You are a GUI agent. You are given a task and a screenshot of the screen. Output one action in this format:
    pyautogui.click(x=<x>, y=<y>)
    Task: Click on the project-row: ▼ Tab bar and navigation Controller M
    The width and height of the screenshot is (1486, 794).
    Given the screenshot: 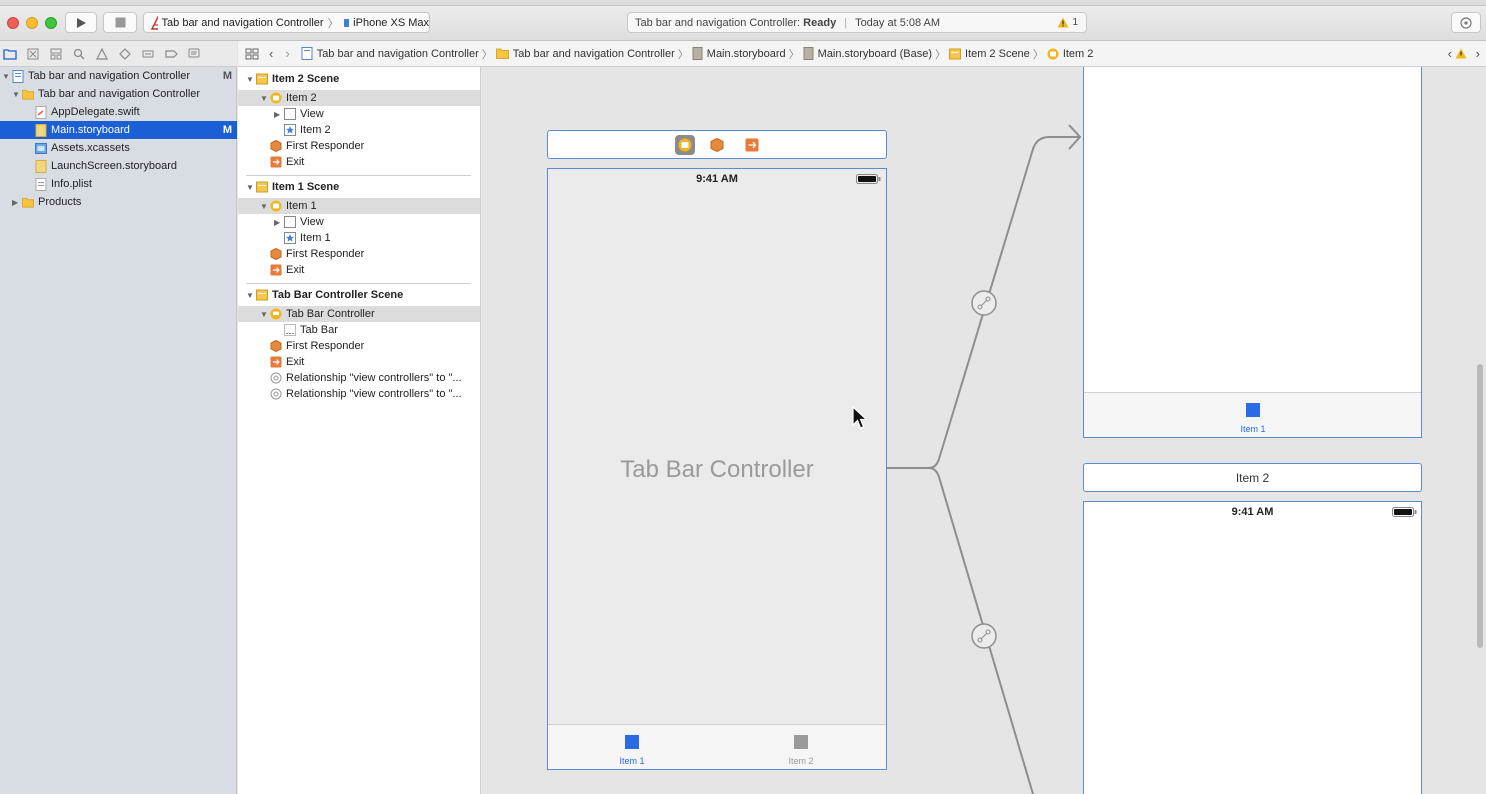 What is the action you would take?
    pyautogui.click(x=118, y=76)
    